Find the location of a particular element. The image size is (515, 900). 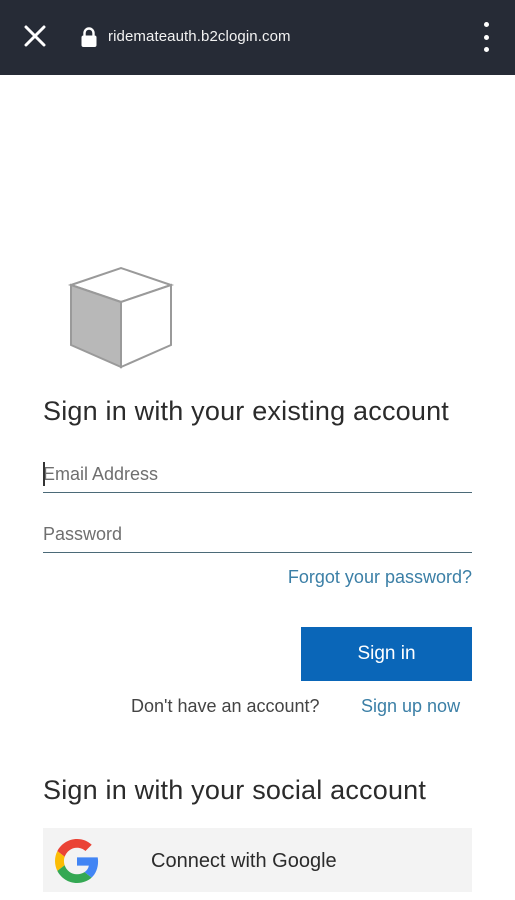

url-text: ridemateauth.b2clogin.com is located at coordinates (199, 36).